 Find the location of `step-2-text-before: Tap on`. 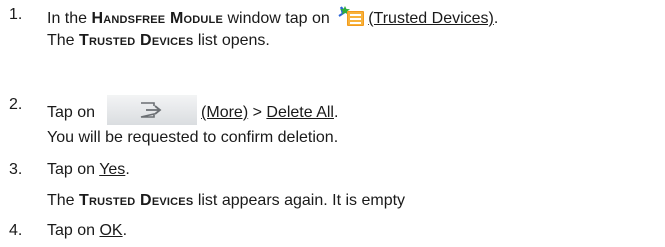

step-2-text-before: Tap on is located at coordinates (71, 112).